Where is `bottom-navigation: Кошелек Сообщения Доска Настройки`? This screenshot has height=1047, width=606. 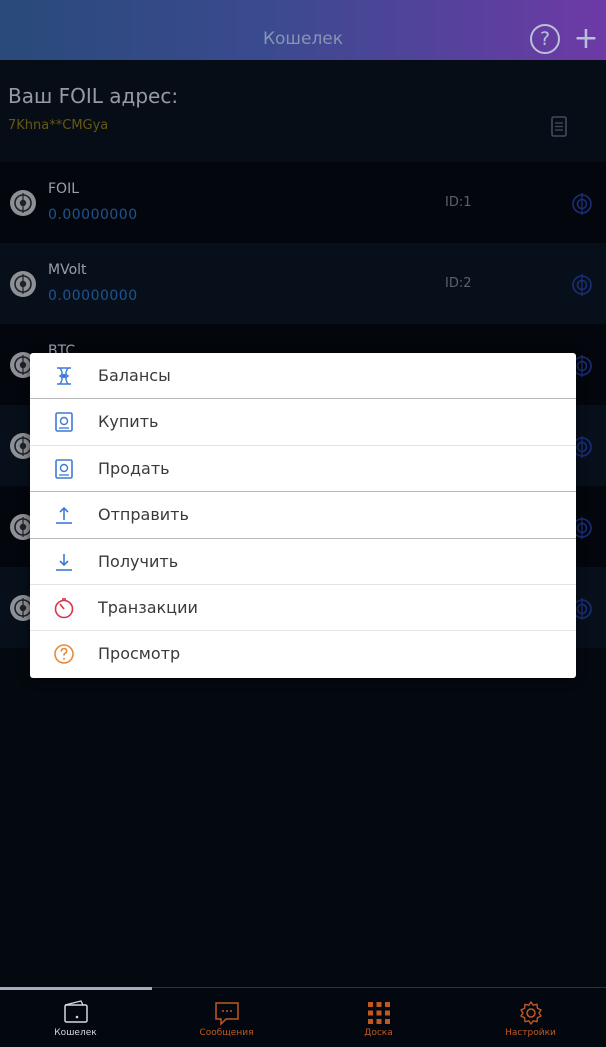 bottom-navigation: Кошелек Сообщения Доска Настройки is located at coordinates (303, 1017).